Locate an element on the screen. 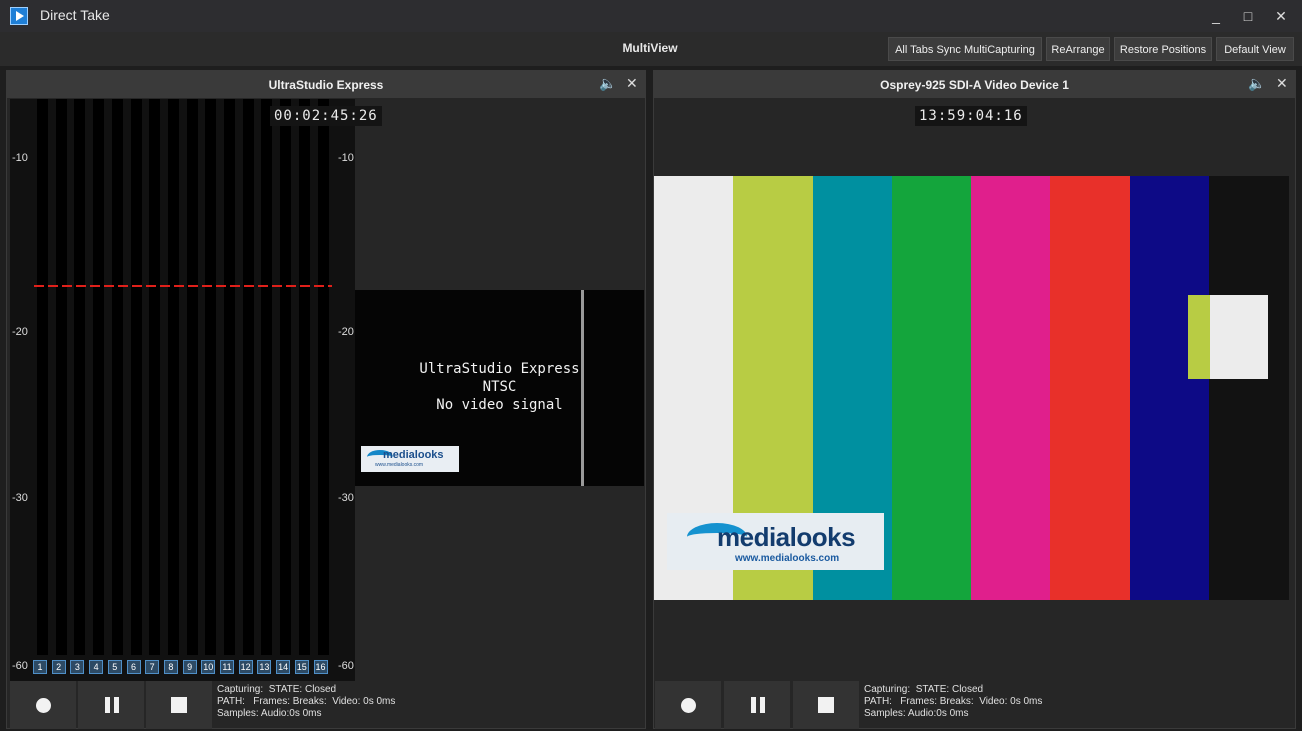  panel-header: Osprey-925 SDI-A Video Device 1 🔈 ✕ is located at coordinates (974, 84).